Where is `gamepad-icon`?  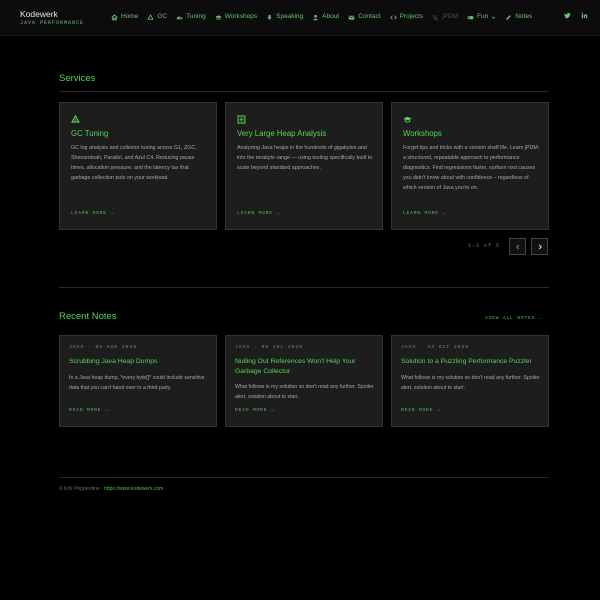 gamepad-icon is located at coordinates (470, 17).